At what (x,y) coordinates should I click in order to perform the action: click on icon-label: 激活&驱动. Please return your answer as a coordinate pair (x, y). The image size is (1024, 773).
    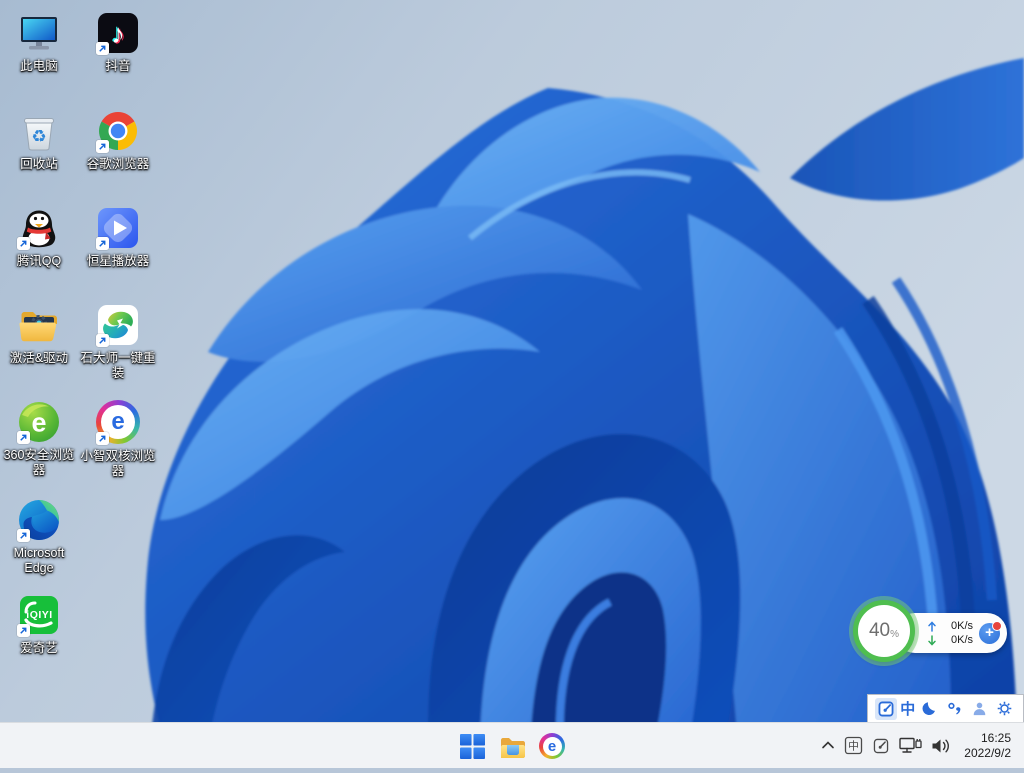
    Looking at the image, I should click on (39, 358).